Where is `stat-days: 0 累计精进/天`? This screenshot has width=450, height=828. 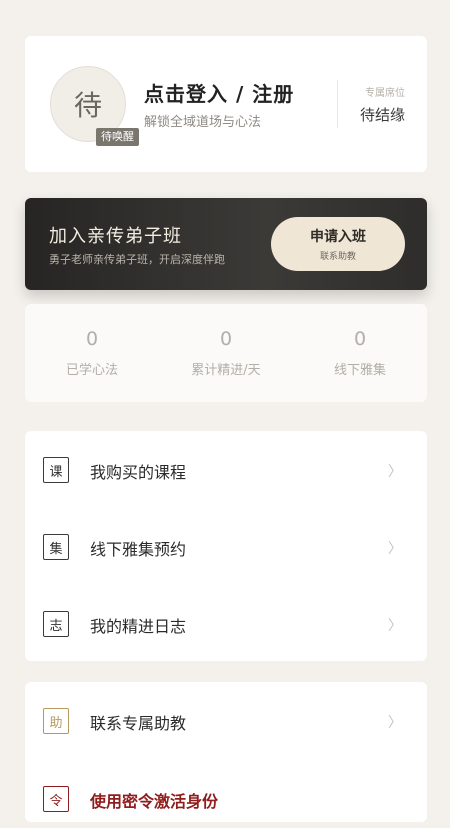 stat-days: 0 累计精进/天 is located at coordinates (226, 353).